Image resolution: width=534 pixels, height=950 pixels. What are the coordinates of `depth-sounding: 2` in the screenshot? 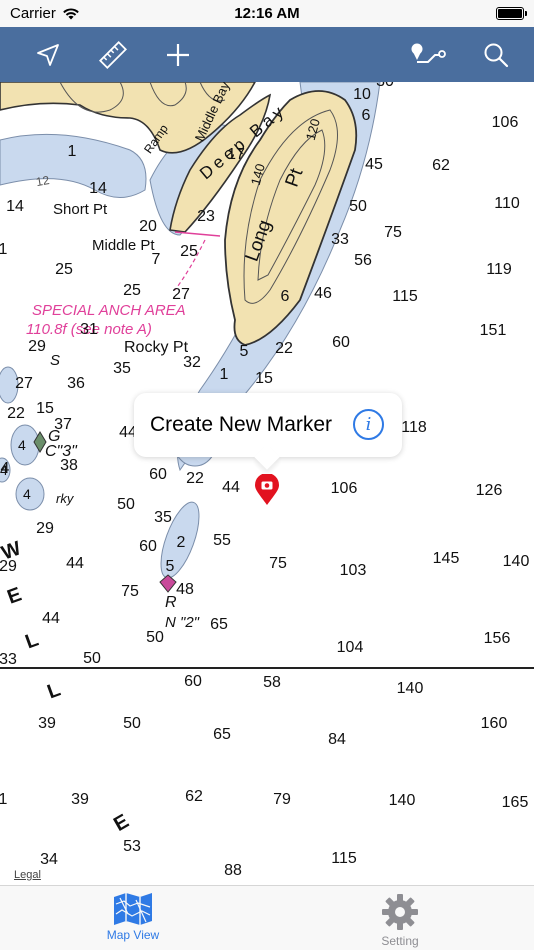 It's located at (181, 542).